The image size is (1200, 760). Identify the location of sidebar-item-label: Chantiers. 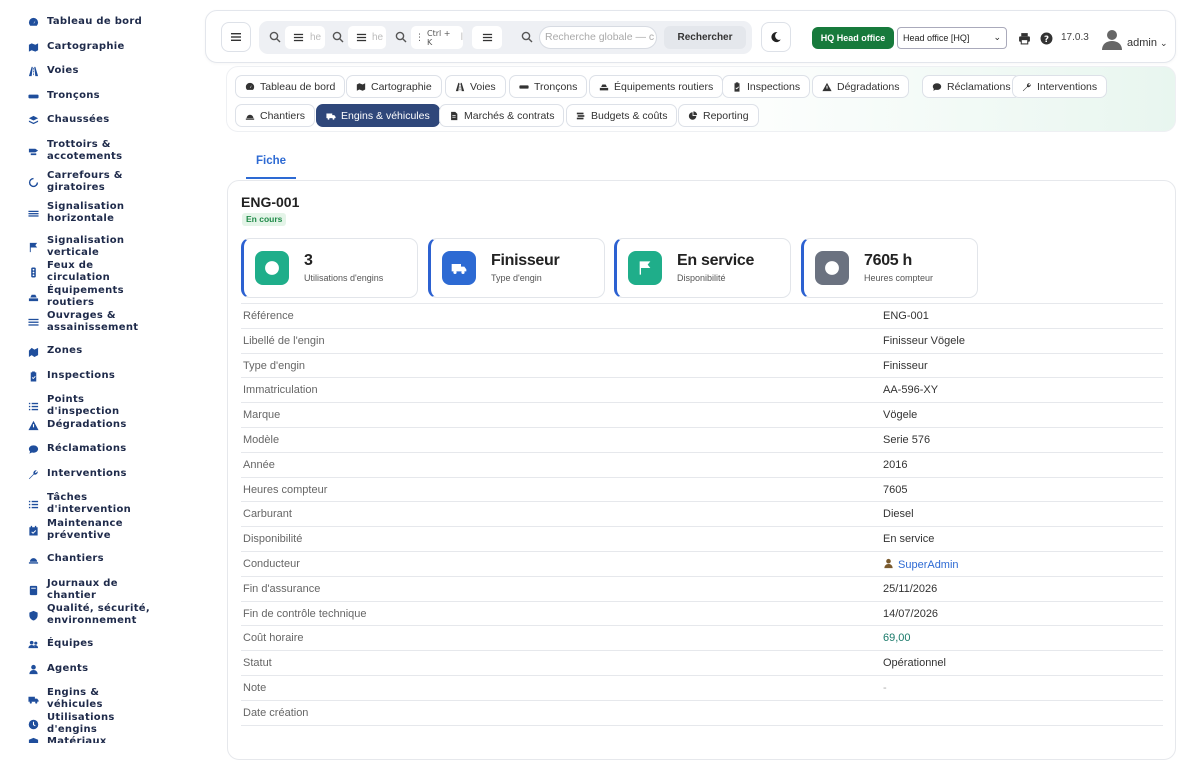
(75, 558).